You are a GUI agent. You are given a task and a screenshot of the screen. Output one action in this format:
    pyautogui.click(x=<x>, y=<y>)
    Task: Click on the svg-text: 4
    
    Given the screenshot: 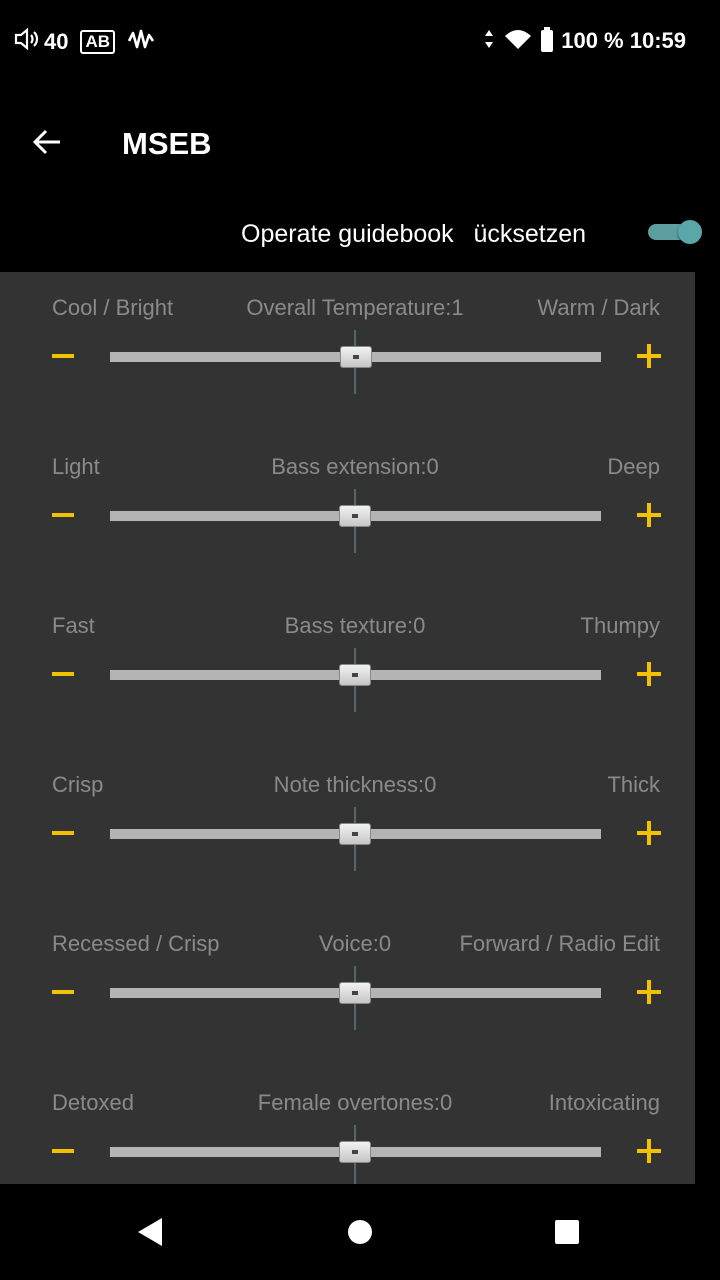 What is the action you would take?
    pyautogui.click(x=525, y=46)
    